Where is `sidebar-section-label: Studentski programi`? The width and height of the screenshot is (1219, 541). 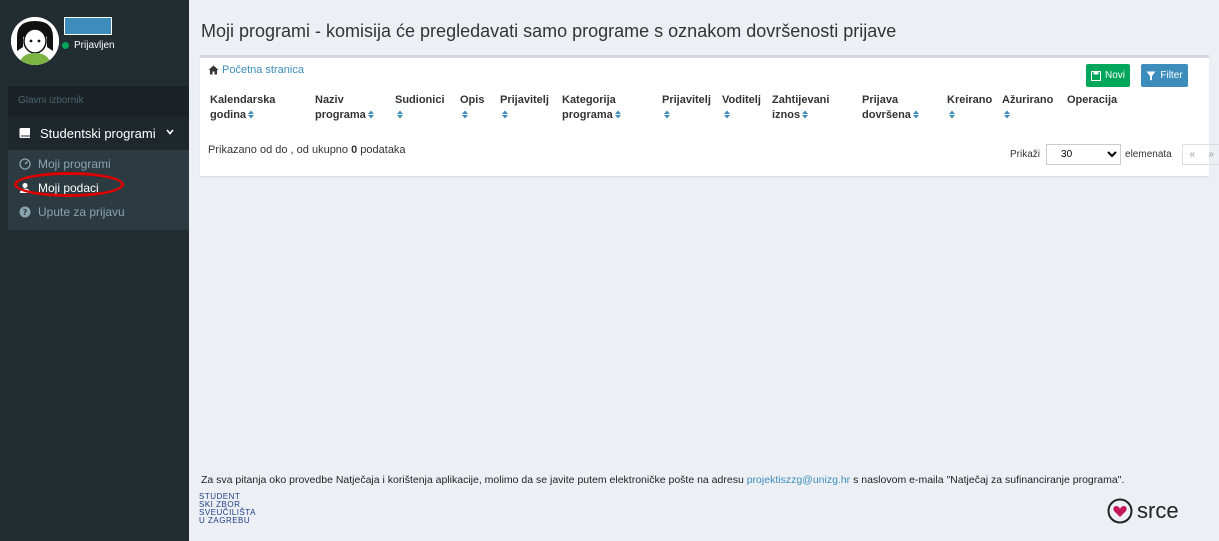
sidebar-section-label: Studentski programi is located at coordinates (98, 133).